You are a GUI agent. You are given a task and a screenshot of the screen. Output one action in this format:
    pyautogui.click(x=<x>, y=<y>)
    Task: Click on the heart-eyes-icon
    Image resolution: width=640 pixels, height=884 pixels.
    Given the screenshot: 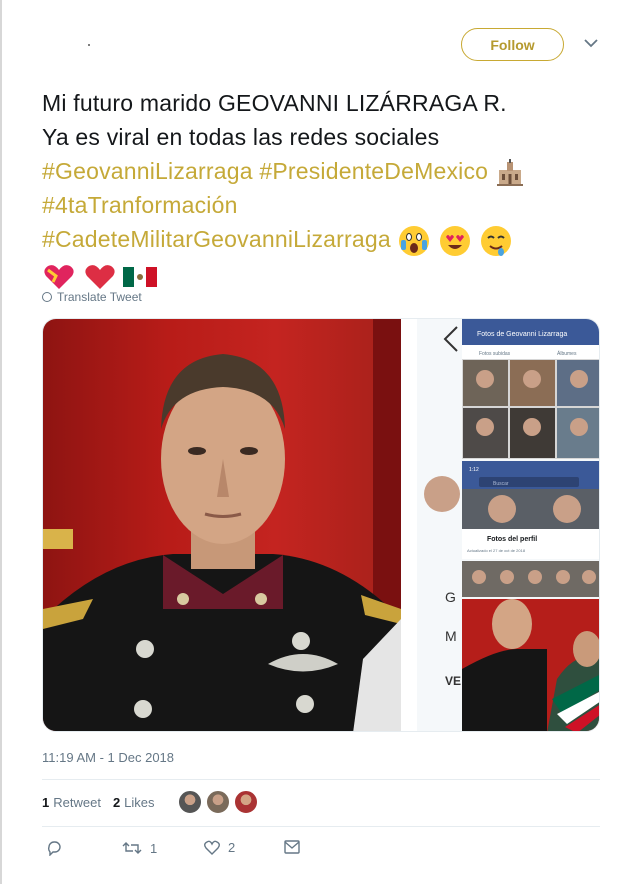 What is the action you would take?
    pyautogui.click(x=455, y=240)
    